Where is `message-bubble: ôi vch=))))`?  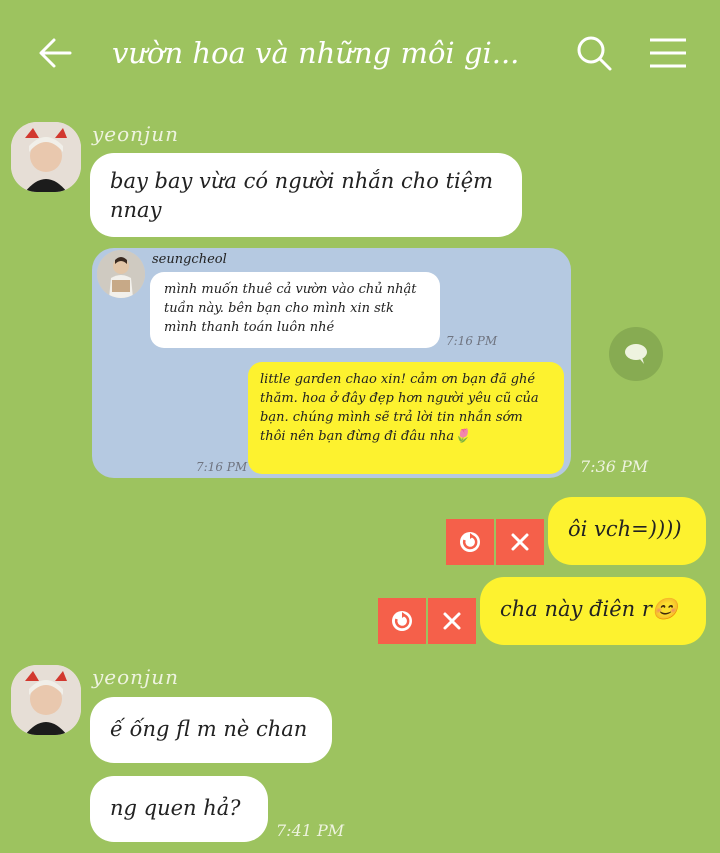 message-bubble: ôi vch=)))) is located at coordinates (627, 531).